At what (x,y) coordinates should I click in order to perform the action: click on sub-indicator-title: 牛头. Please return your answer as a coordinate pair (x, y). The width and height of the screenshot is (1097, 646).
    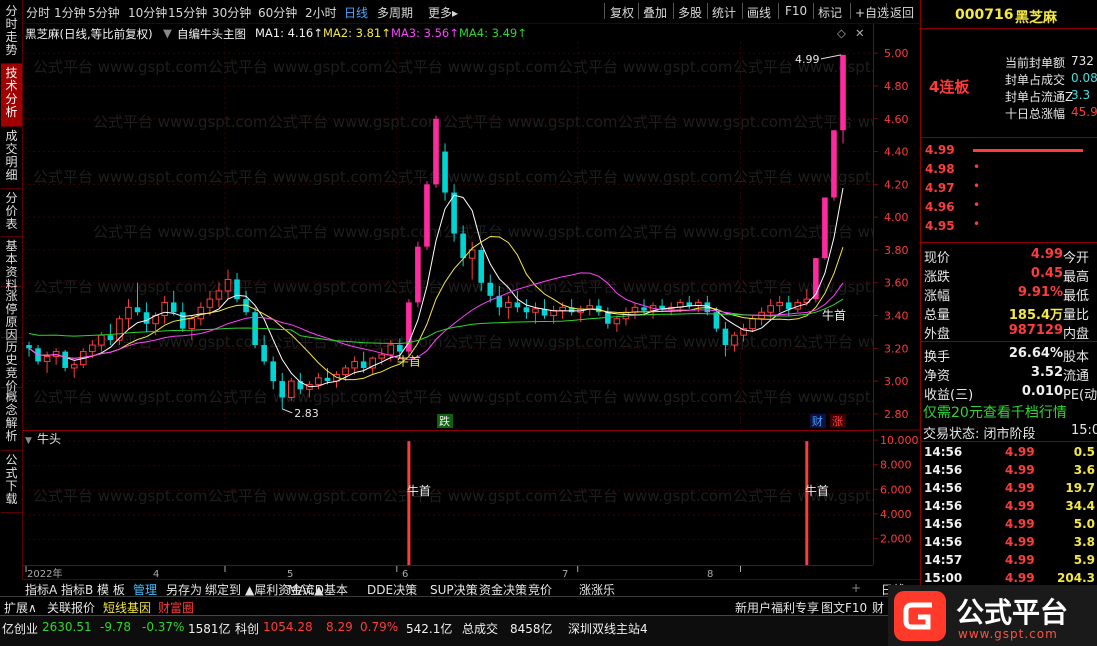
    Looking at the image, I should click on (49, 438).